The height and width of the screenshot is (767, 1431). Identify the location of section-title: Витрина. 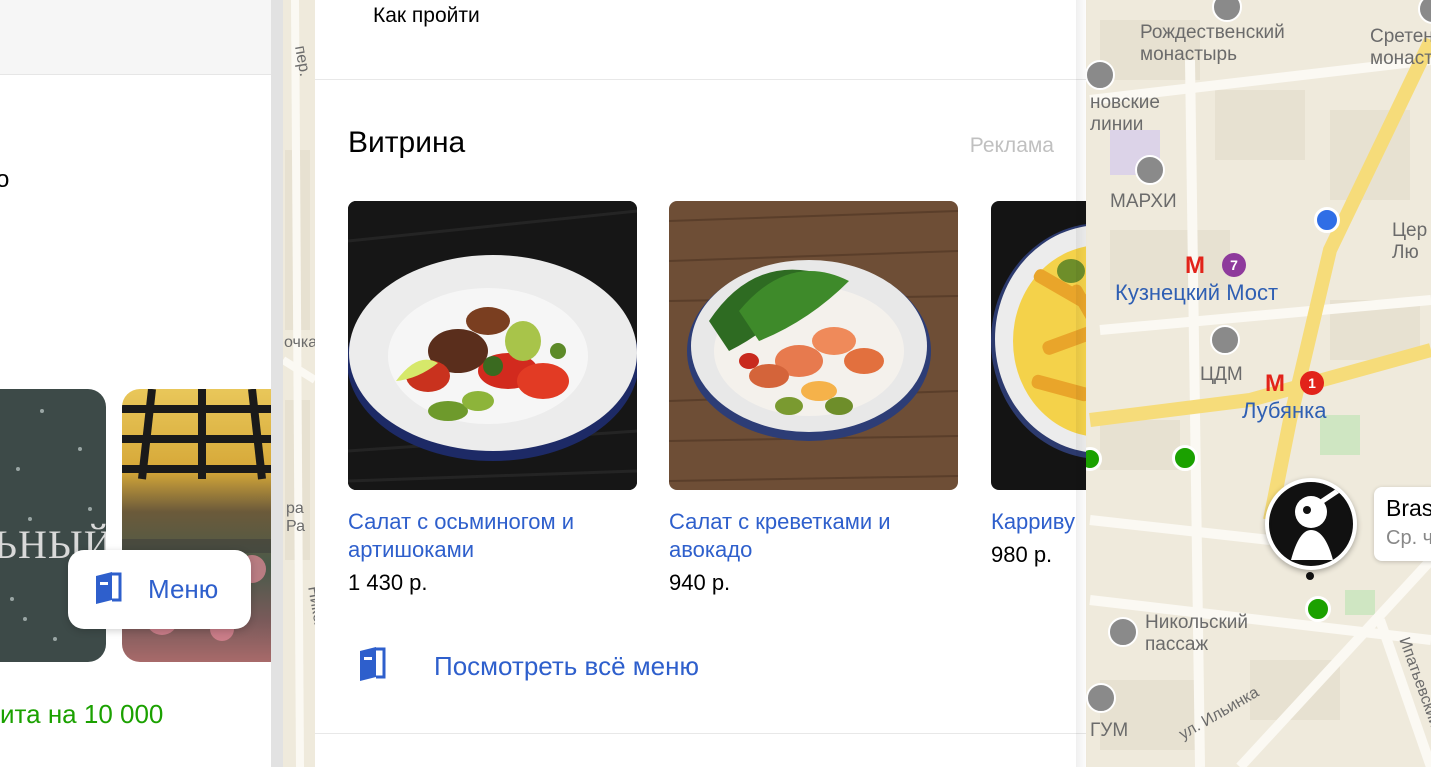
(407, 142).